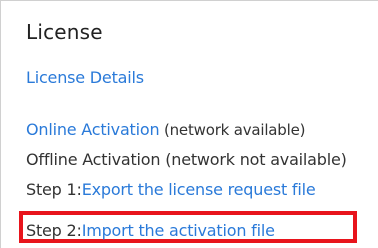 The height and width of the screenshot is (248, 378). I want to click on license-title: License, so click(64, 32).